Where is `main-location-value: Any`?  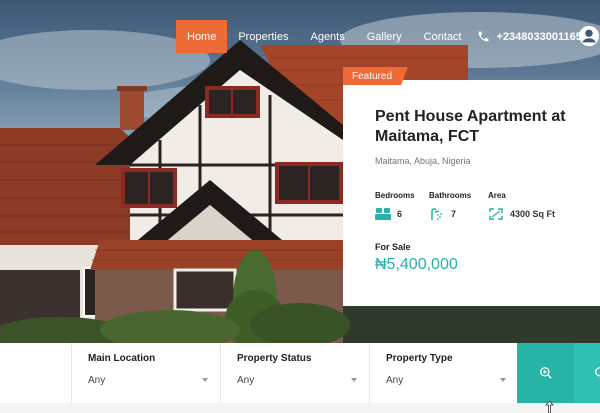
main-location-value: Any is located at coordinates (96, 380).